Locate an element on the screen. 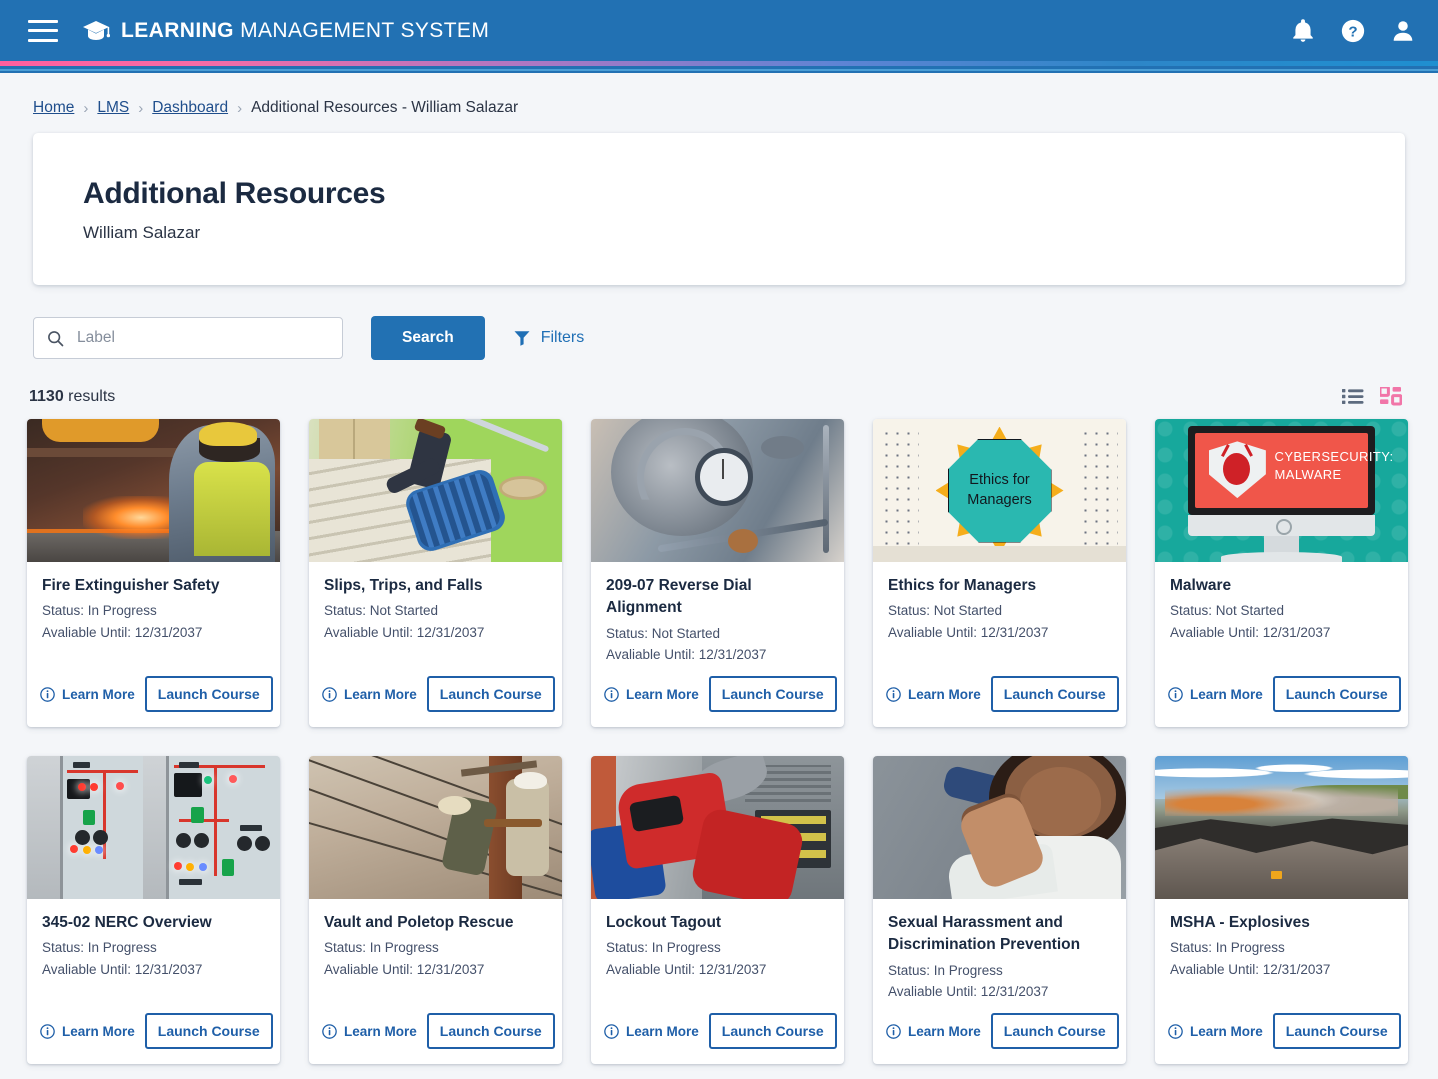 Image resolution: width=1438 pixels, height=1079 pixels. grid-view-icon is located at coordinates (1391, 396).